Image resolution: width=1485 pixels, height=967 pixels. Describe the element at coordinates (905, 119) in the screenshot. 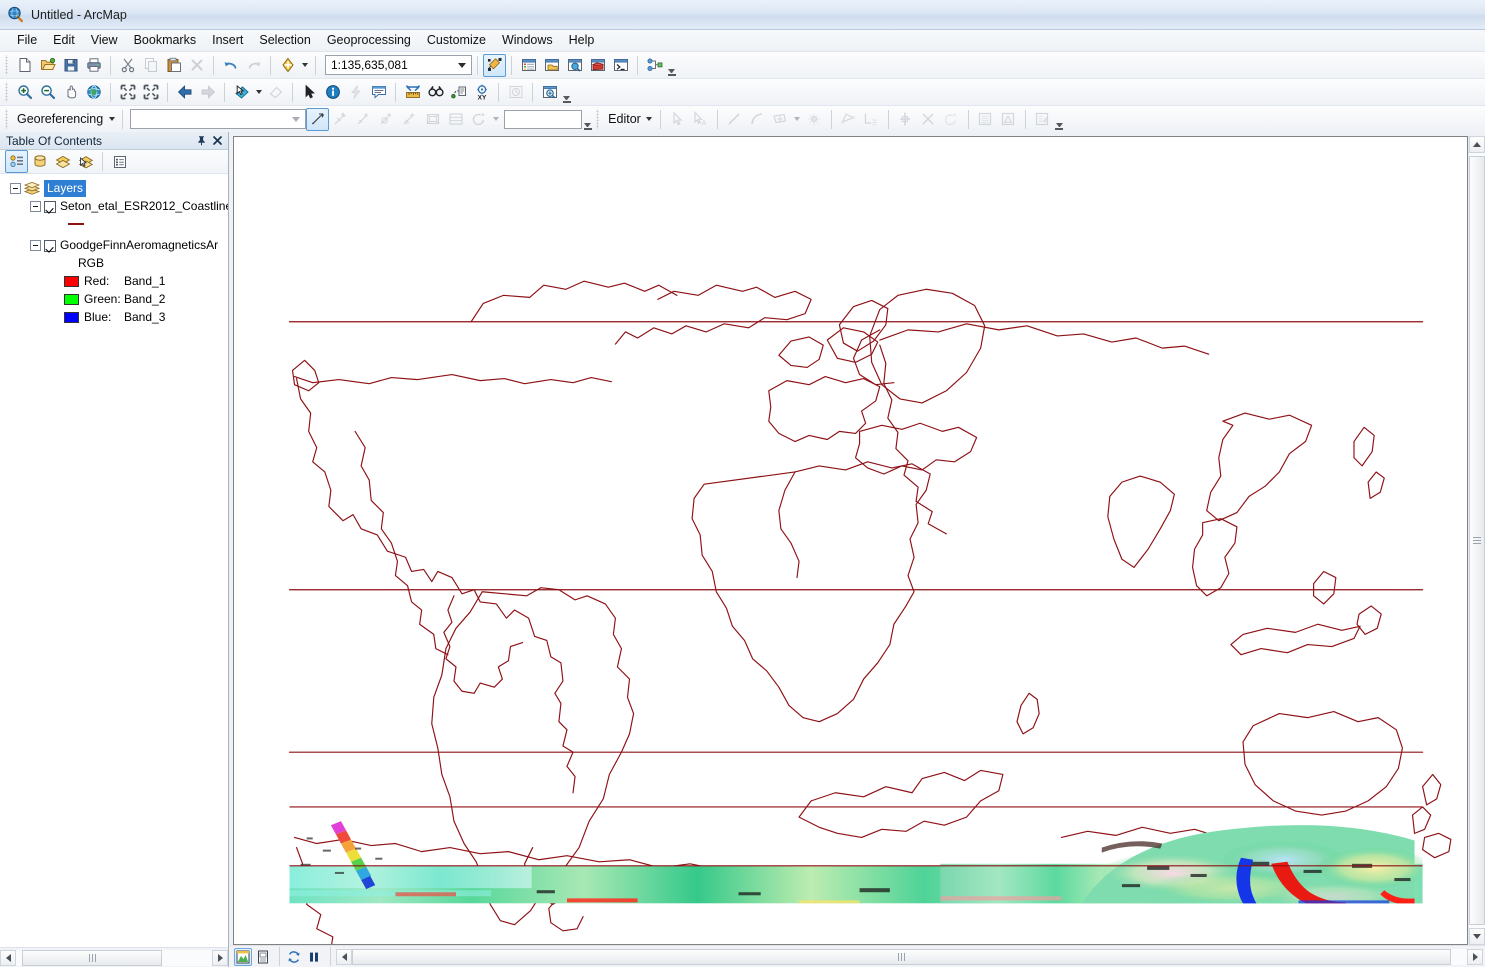

I see `split-icon` at that location.